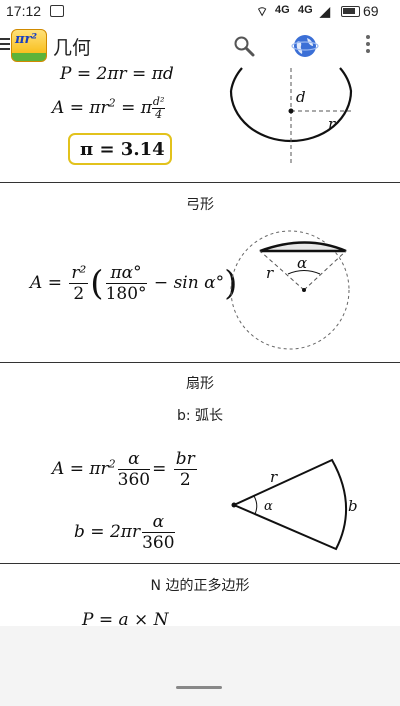  What do you see at coordinates (200, 12) in the screenshot?
I see `status-bar: 17:12 ⌔ 4G 4G ◢ 69` at bounding box center [200, 12].